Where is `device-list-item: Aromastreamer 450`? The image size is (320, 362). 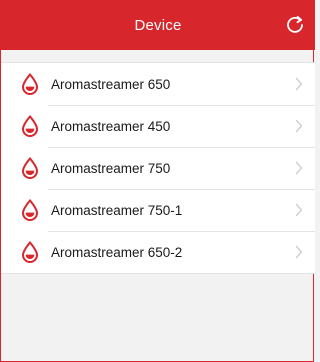
device-list-item: Aromastreamer 450 is located at coordinates (158, 126).